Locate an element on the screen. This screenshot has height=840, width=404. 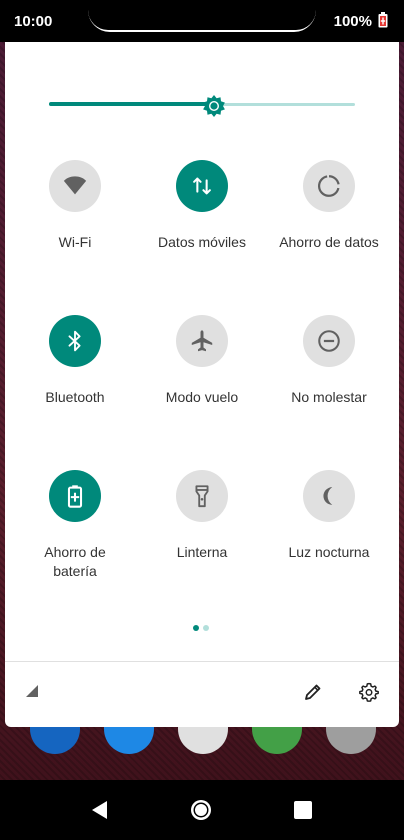
home-icon is located at coordinates (201, 810).